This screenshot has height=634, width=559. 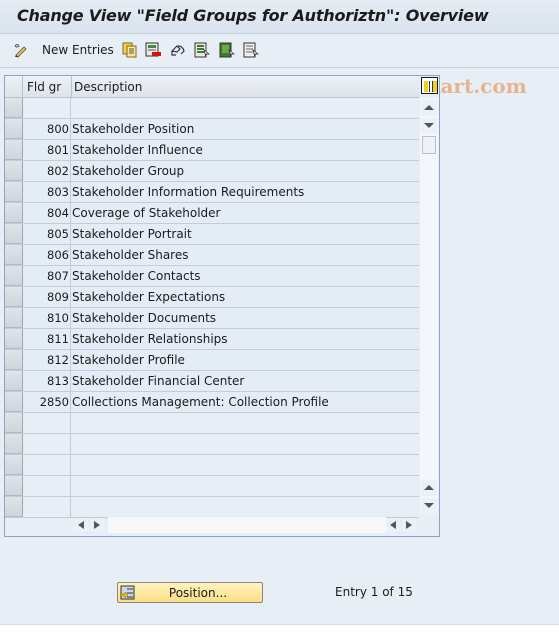 I want to click on table-row: 806 Stakeholder Shares, so click(x=212, y=255).